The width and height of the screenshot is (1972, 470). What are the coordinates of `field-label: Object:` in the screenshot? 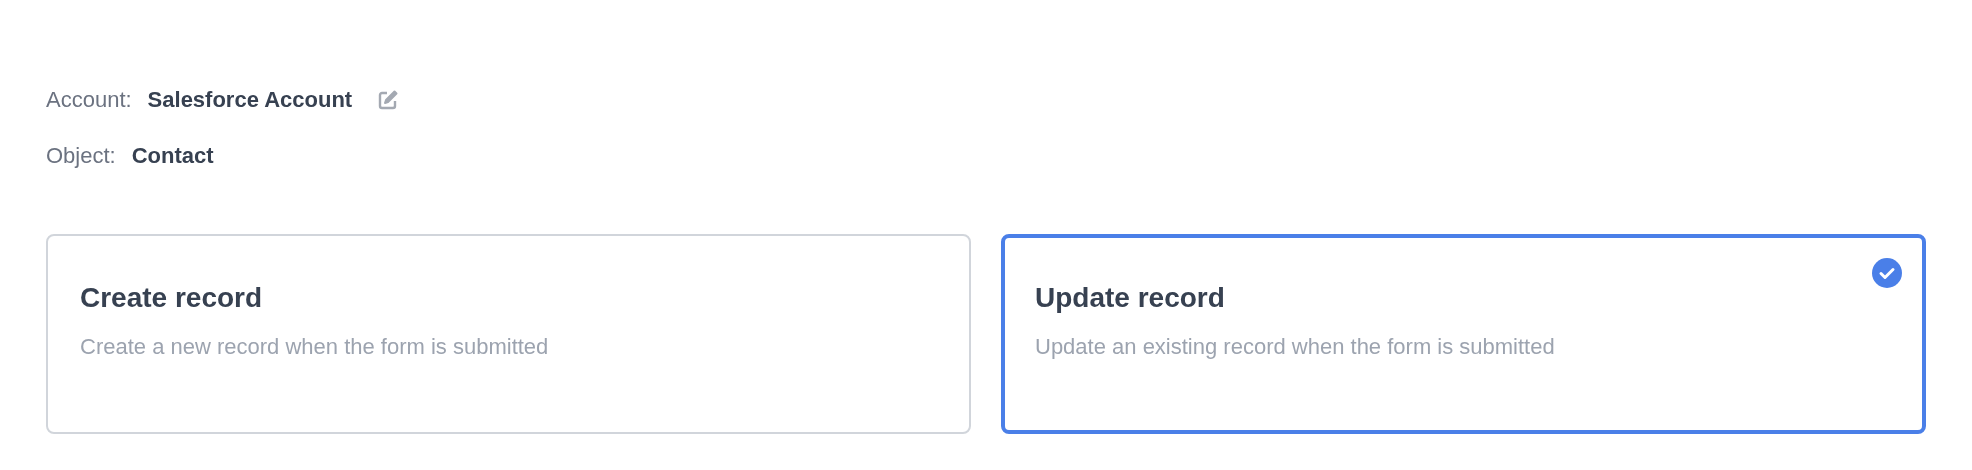 It's located at (81, 156).